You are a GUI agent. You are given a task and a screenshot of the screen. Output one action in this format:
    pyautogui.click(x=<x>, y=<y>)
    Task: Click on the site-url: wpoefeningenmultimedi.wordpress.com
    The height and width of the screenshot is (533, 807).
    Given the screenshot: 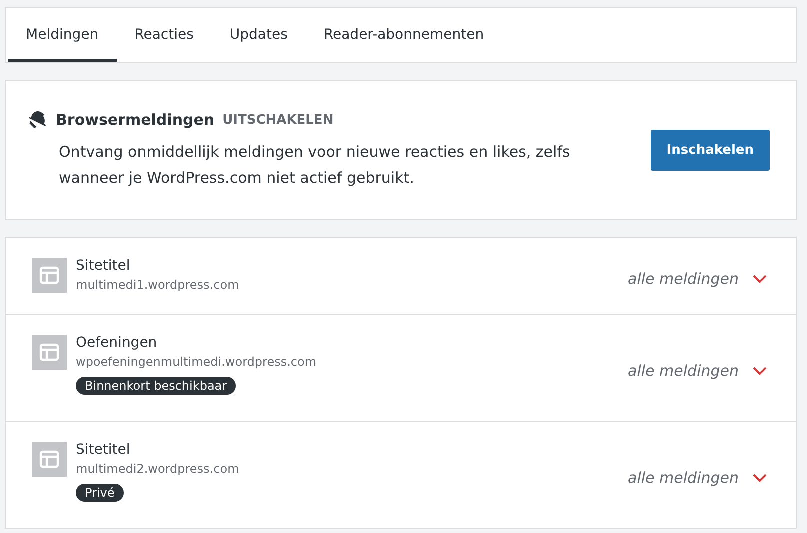 What is the action you would take?
    pyautogui.click(x=197, y=362)
    